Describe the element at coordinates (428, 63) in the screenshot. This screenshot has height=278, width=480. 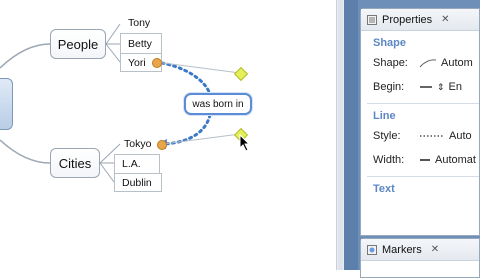
I see `curve-shape-icon` at that location.